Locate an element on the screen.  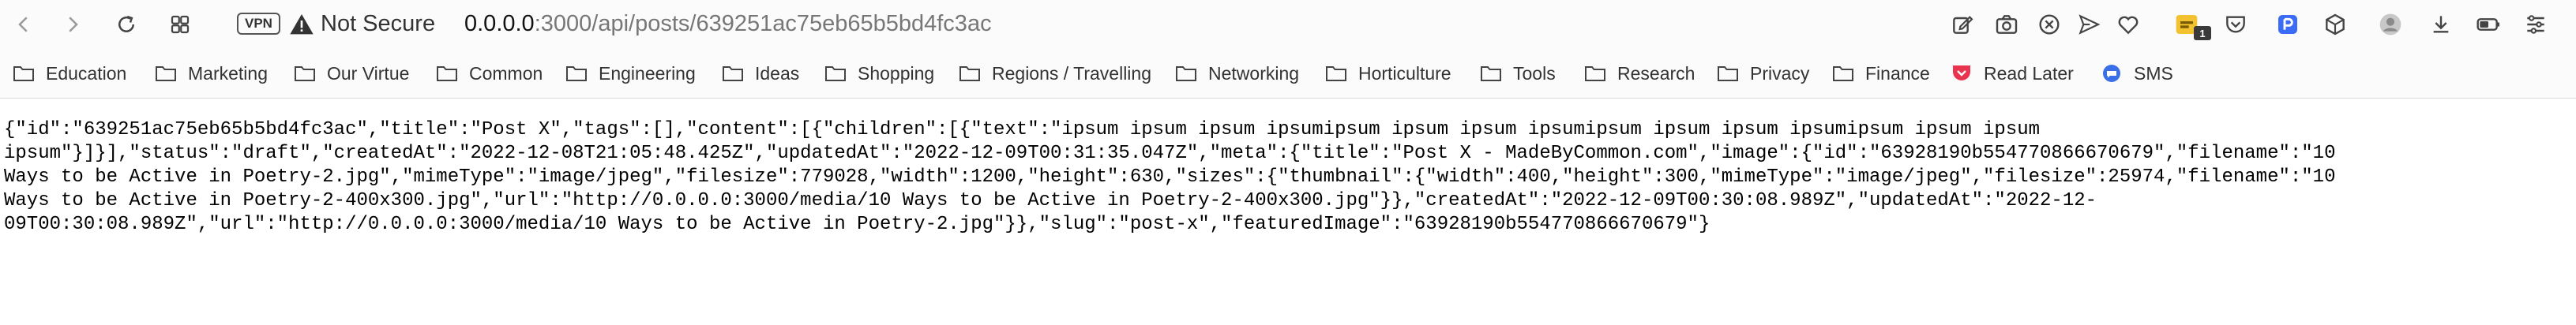
bookmark-folder-common: Common is located at coordinates (489, 73).